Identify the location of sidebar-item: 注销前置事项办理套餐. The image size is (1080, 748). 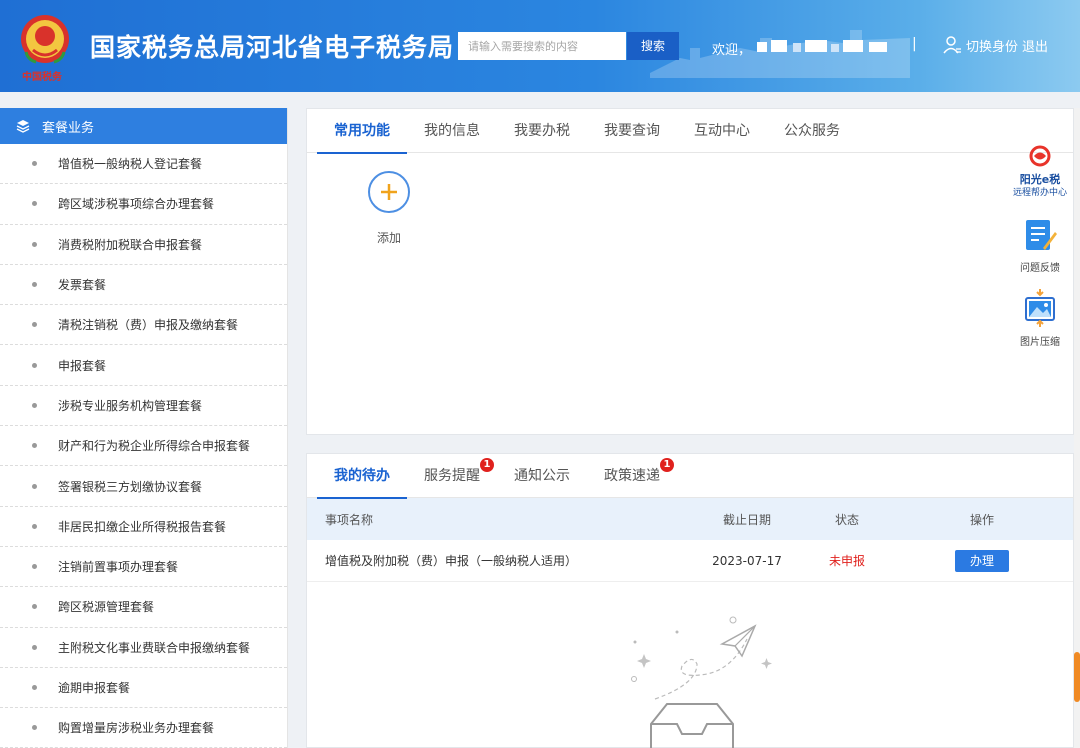
(143, 567).